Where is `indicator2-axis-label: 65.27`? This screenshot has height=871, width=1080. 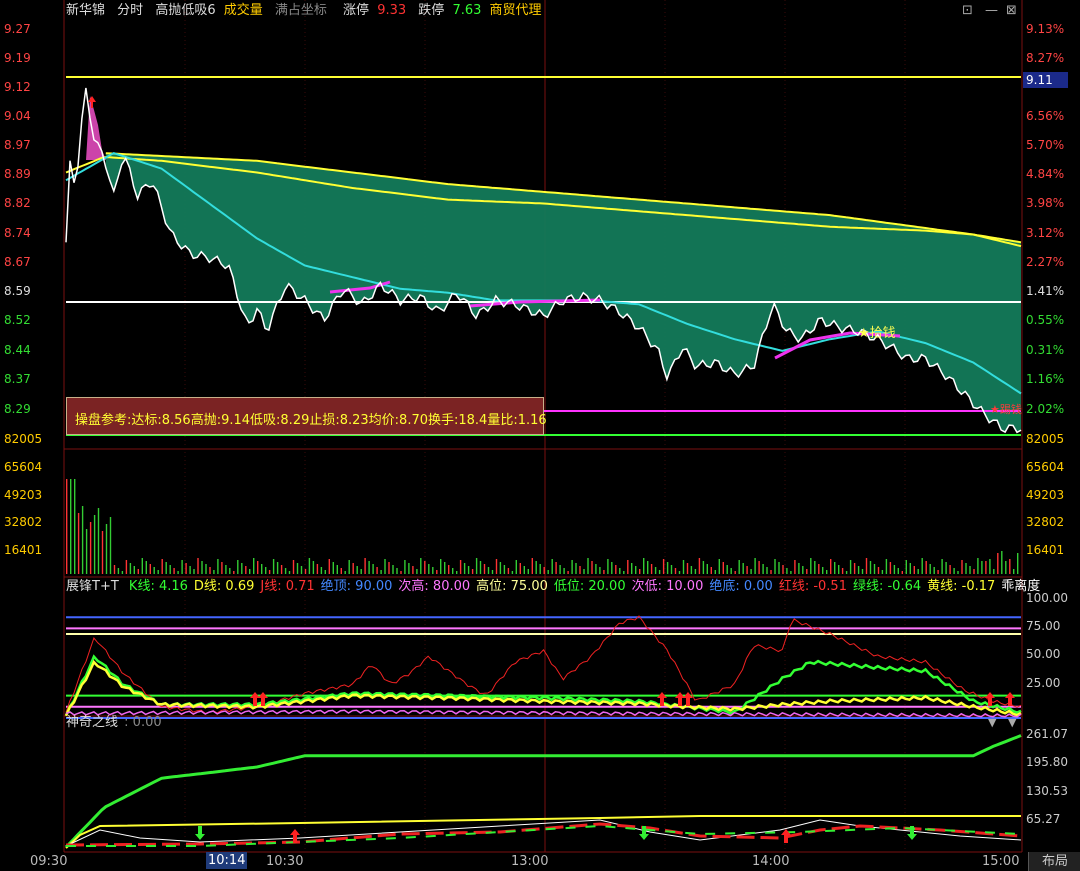
indicator2-axis-label: 65.27 is located at coordinates (1043, 819).